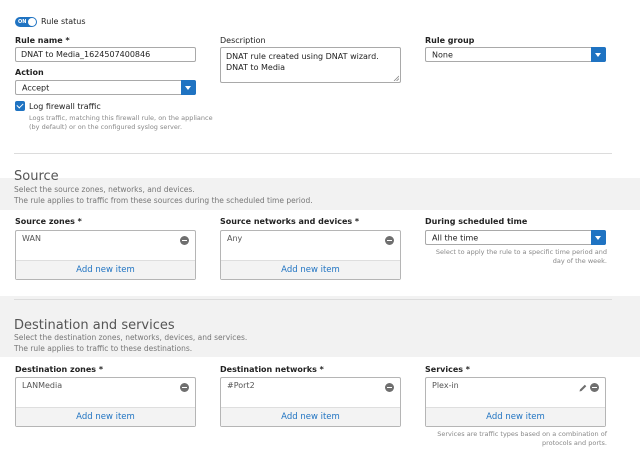 The width and height of the screenshot is (640, 450). What do you see at coordinates (235, 238) in the screenshot?
I see `source-network-item: Any` at bounding box center [235, 238].